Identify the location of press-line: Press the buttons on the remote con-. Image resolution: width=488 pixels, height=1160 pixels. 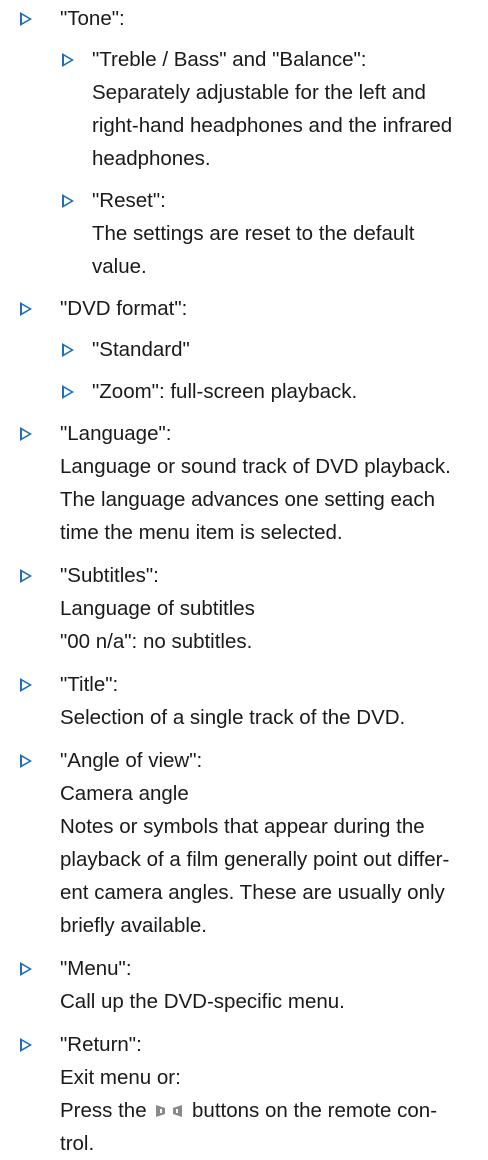
(274, 1110).